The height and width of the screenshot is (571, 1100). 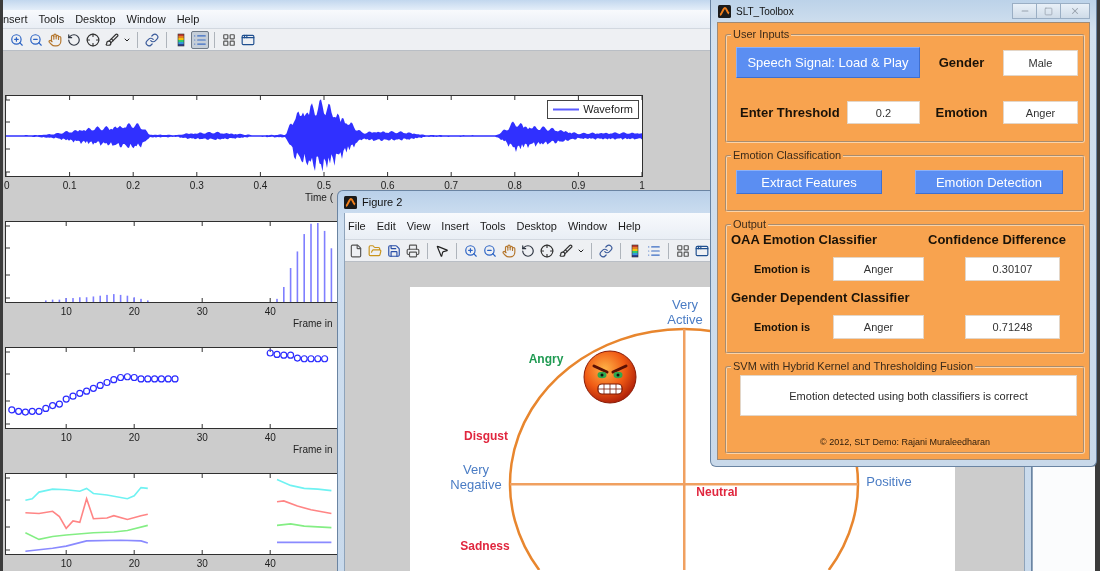 What do you see at coordinates (69, 185) in the screenshot?
I see `tick-label: 0.1` at bounding box center [69, 185].